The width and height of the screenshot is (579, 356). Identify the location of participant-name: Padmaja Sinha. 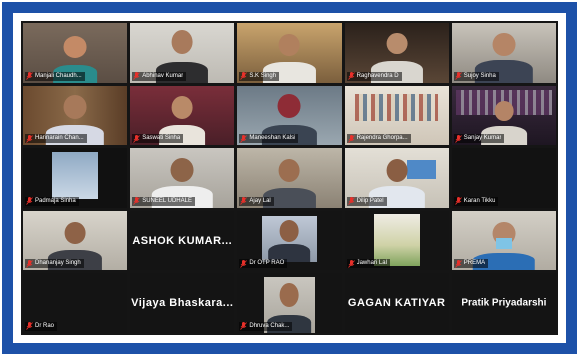
(55, 200).